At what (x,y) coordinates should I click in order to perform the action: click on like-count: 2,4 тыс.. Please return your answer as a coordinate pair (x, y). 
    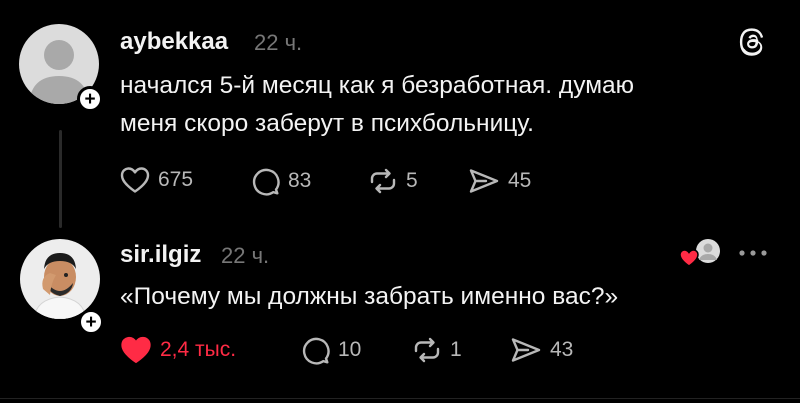
    Looking at the image, I should click on (198, 349).